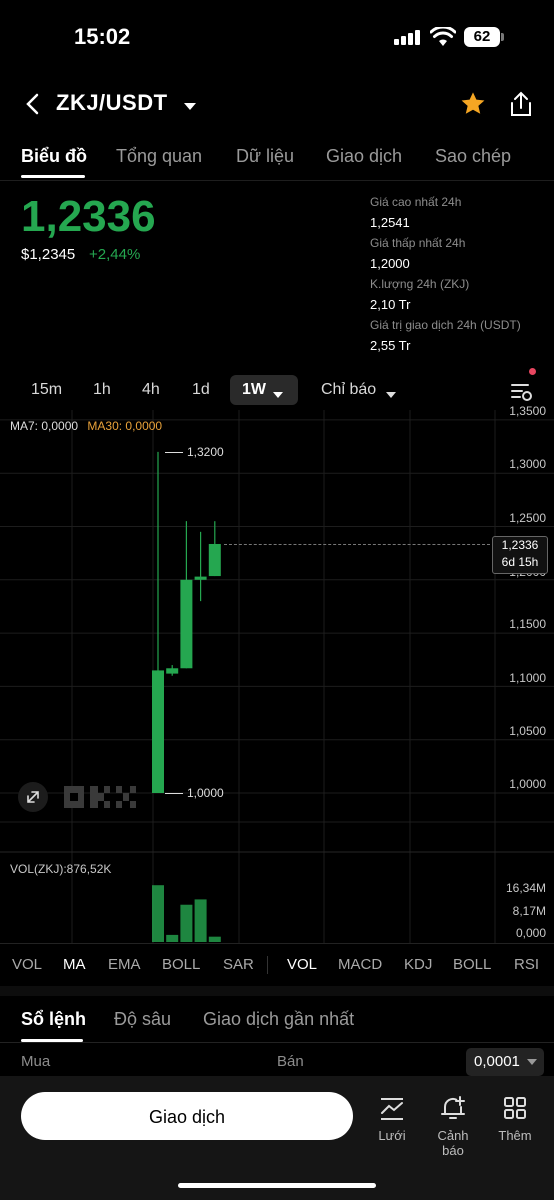  I want to click on sub-indicator-kdj: KDJ, so click(418, 964).